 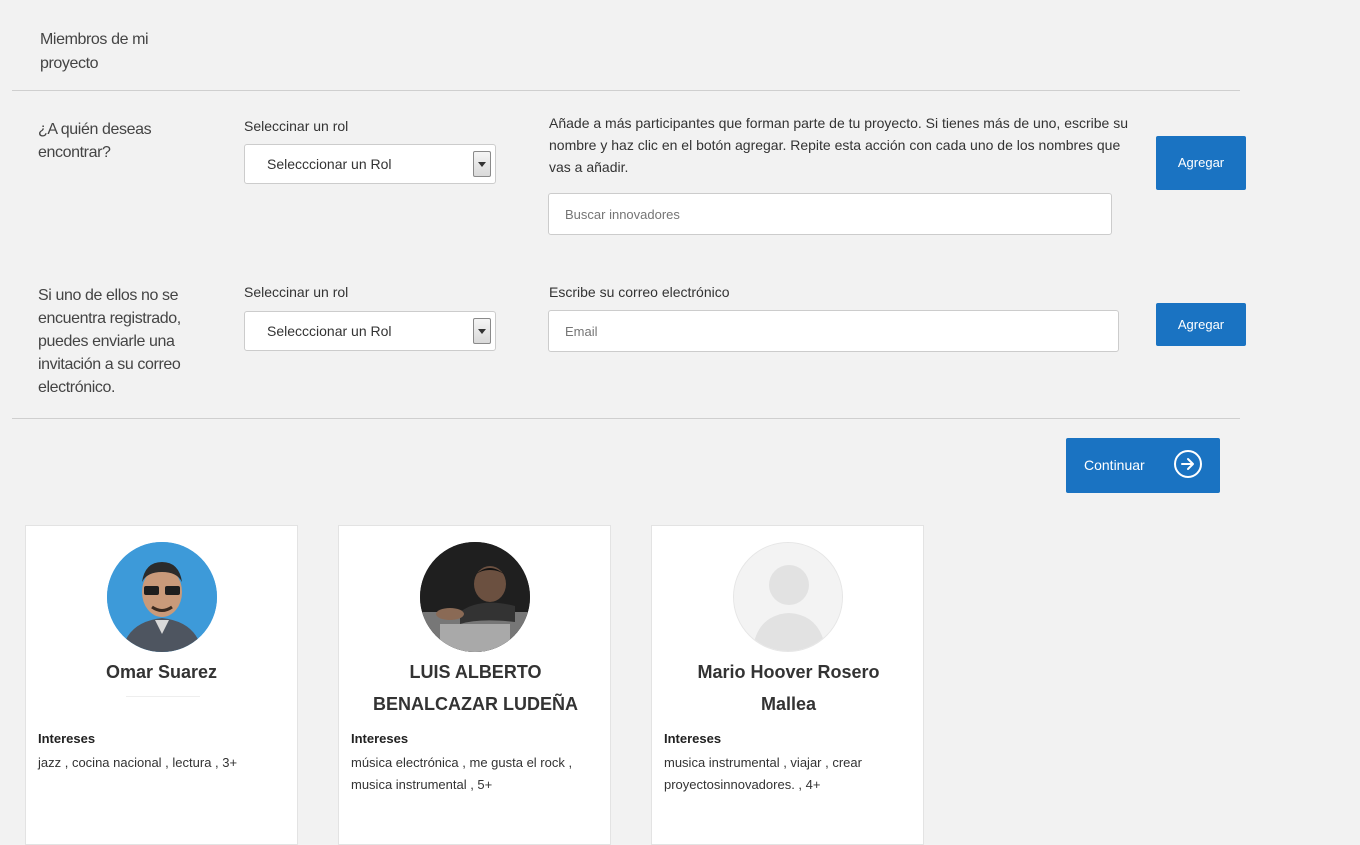 What do you see at coordinates (788, 688) in the screenshot?
I see `member-name: Mario Hoover Rosero Mallea` at bounding box center [788, 688].